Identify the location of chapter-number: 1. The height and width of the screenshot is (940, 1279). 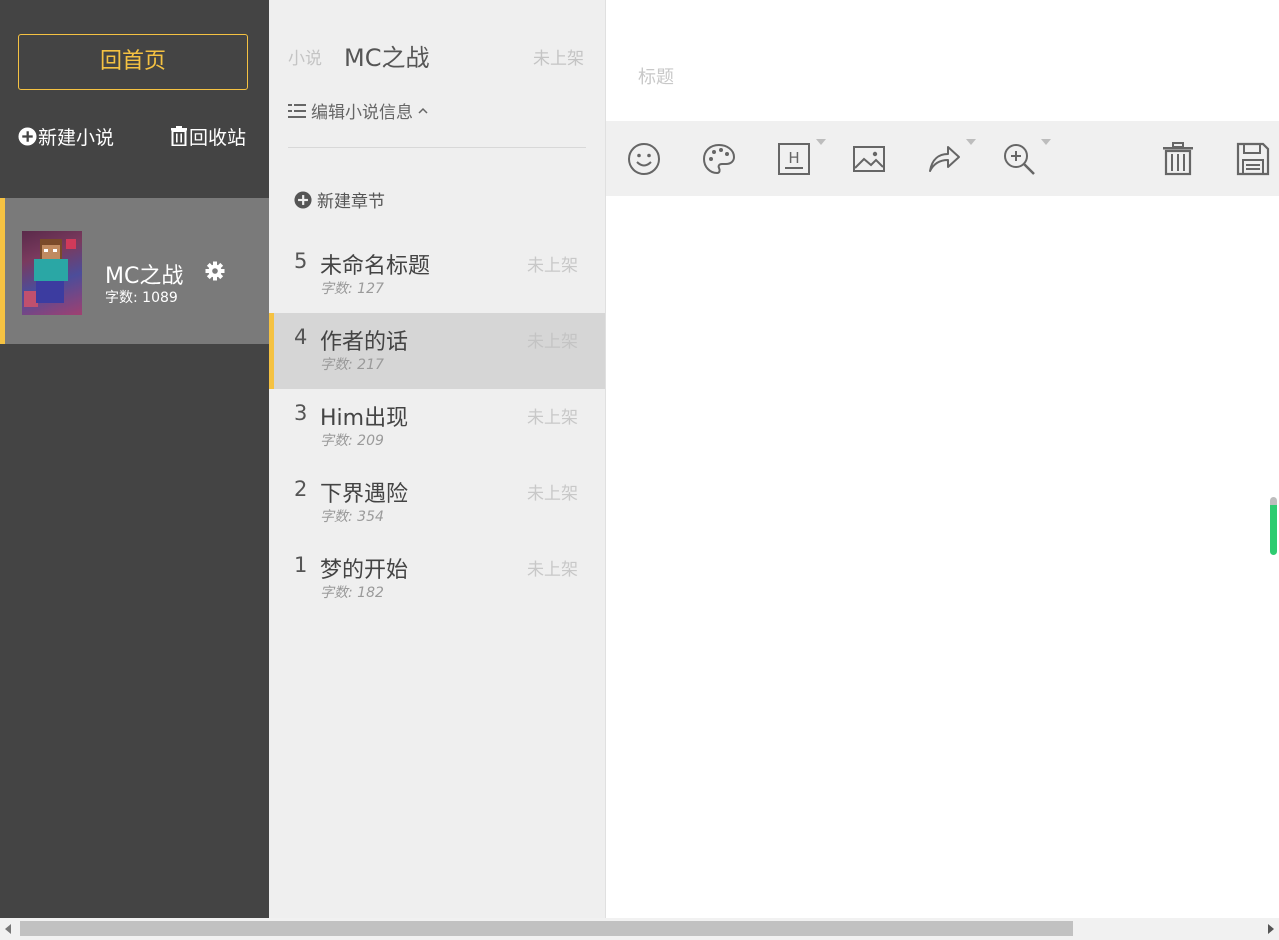
(301, 565).